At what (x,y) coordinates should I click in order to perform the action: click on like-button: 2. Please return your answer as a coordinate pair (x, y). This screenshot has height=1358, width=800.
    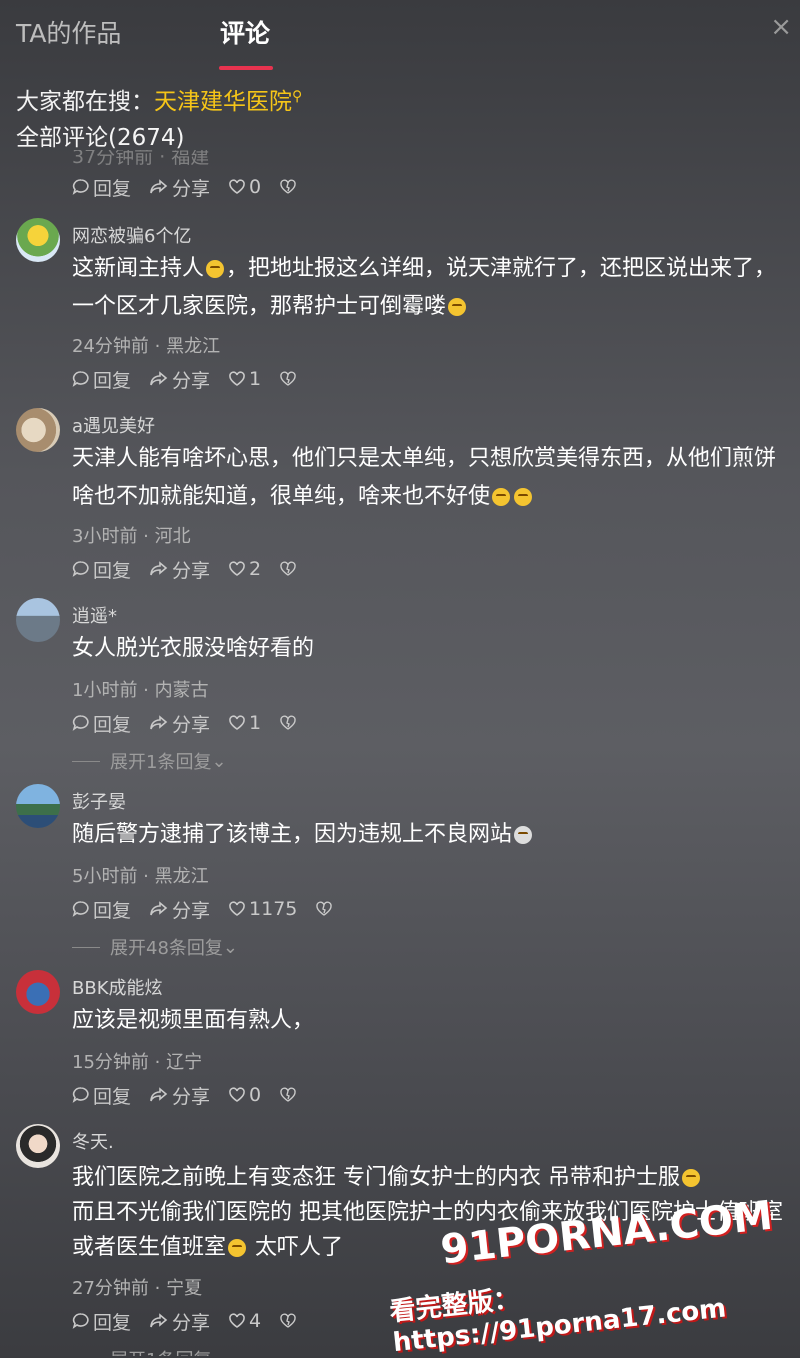
    Looking at the image, I should click on (244, 569).